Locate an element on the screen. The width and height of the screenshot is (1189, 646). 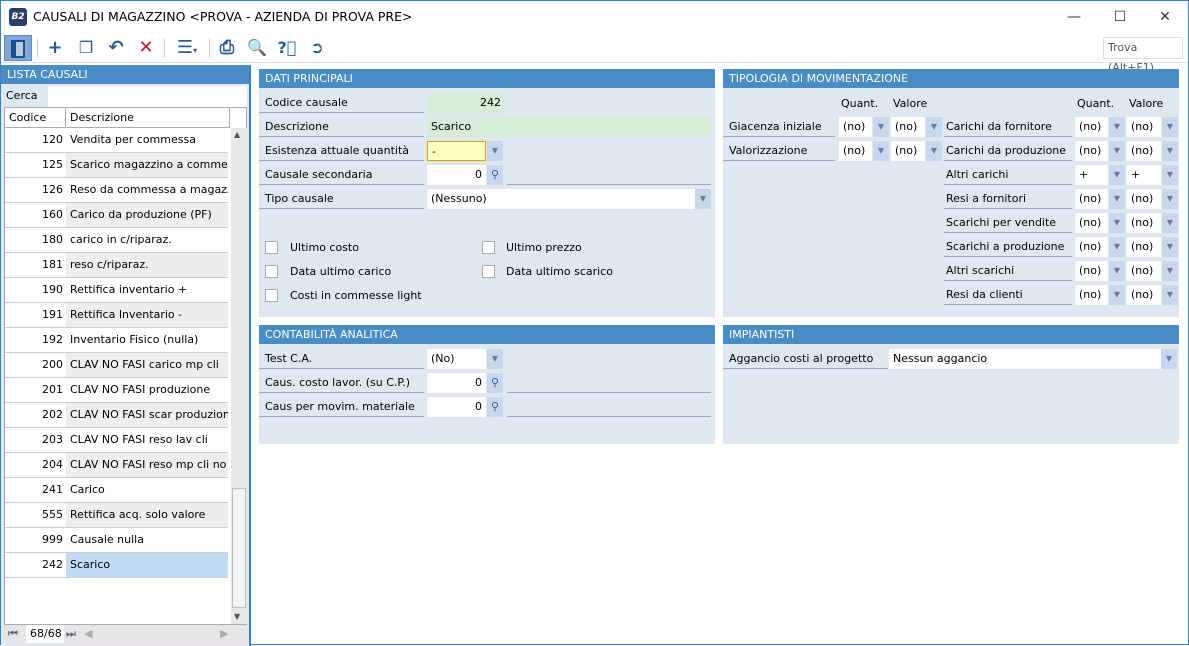
exit-icon: ➲ is located at coordinates (317, 48).